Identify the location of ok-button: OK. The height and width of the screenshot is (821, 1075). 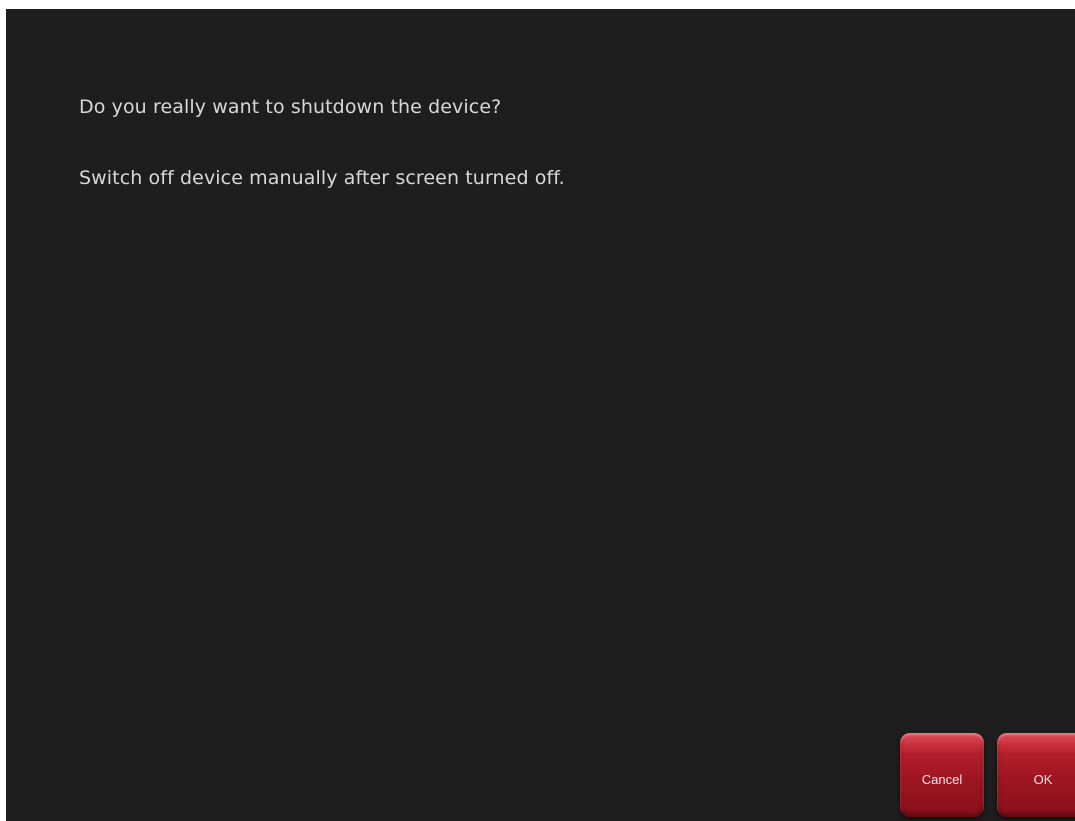
(1036, 775).